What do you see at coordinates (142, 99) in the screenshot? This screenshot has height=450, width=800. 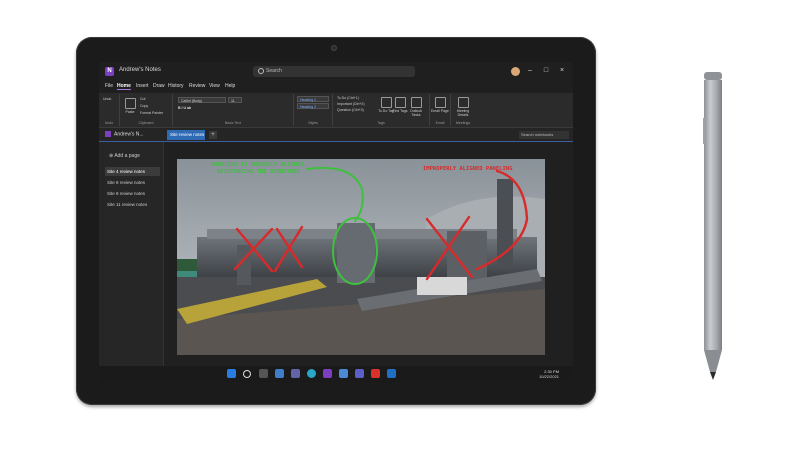 I see `cut-button: Cut` at bounding box center [142, 99].